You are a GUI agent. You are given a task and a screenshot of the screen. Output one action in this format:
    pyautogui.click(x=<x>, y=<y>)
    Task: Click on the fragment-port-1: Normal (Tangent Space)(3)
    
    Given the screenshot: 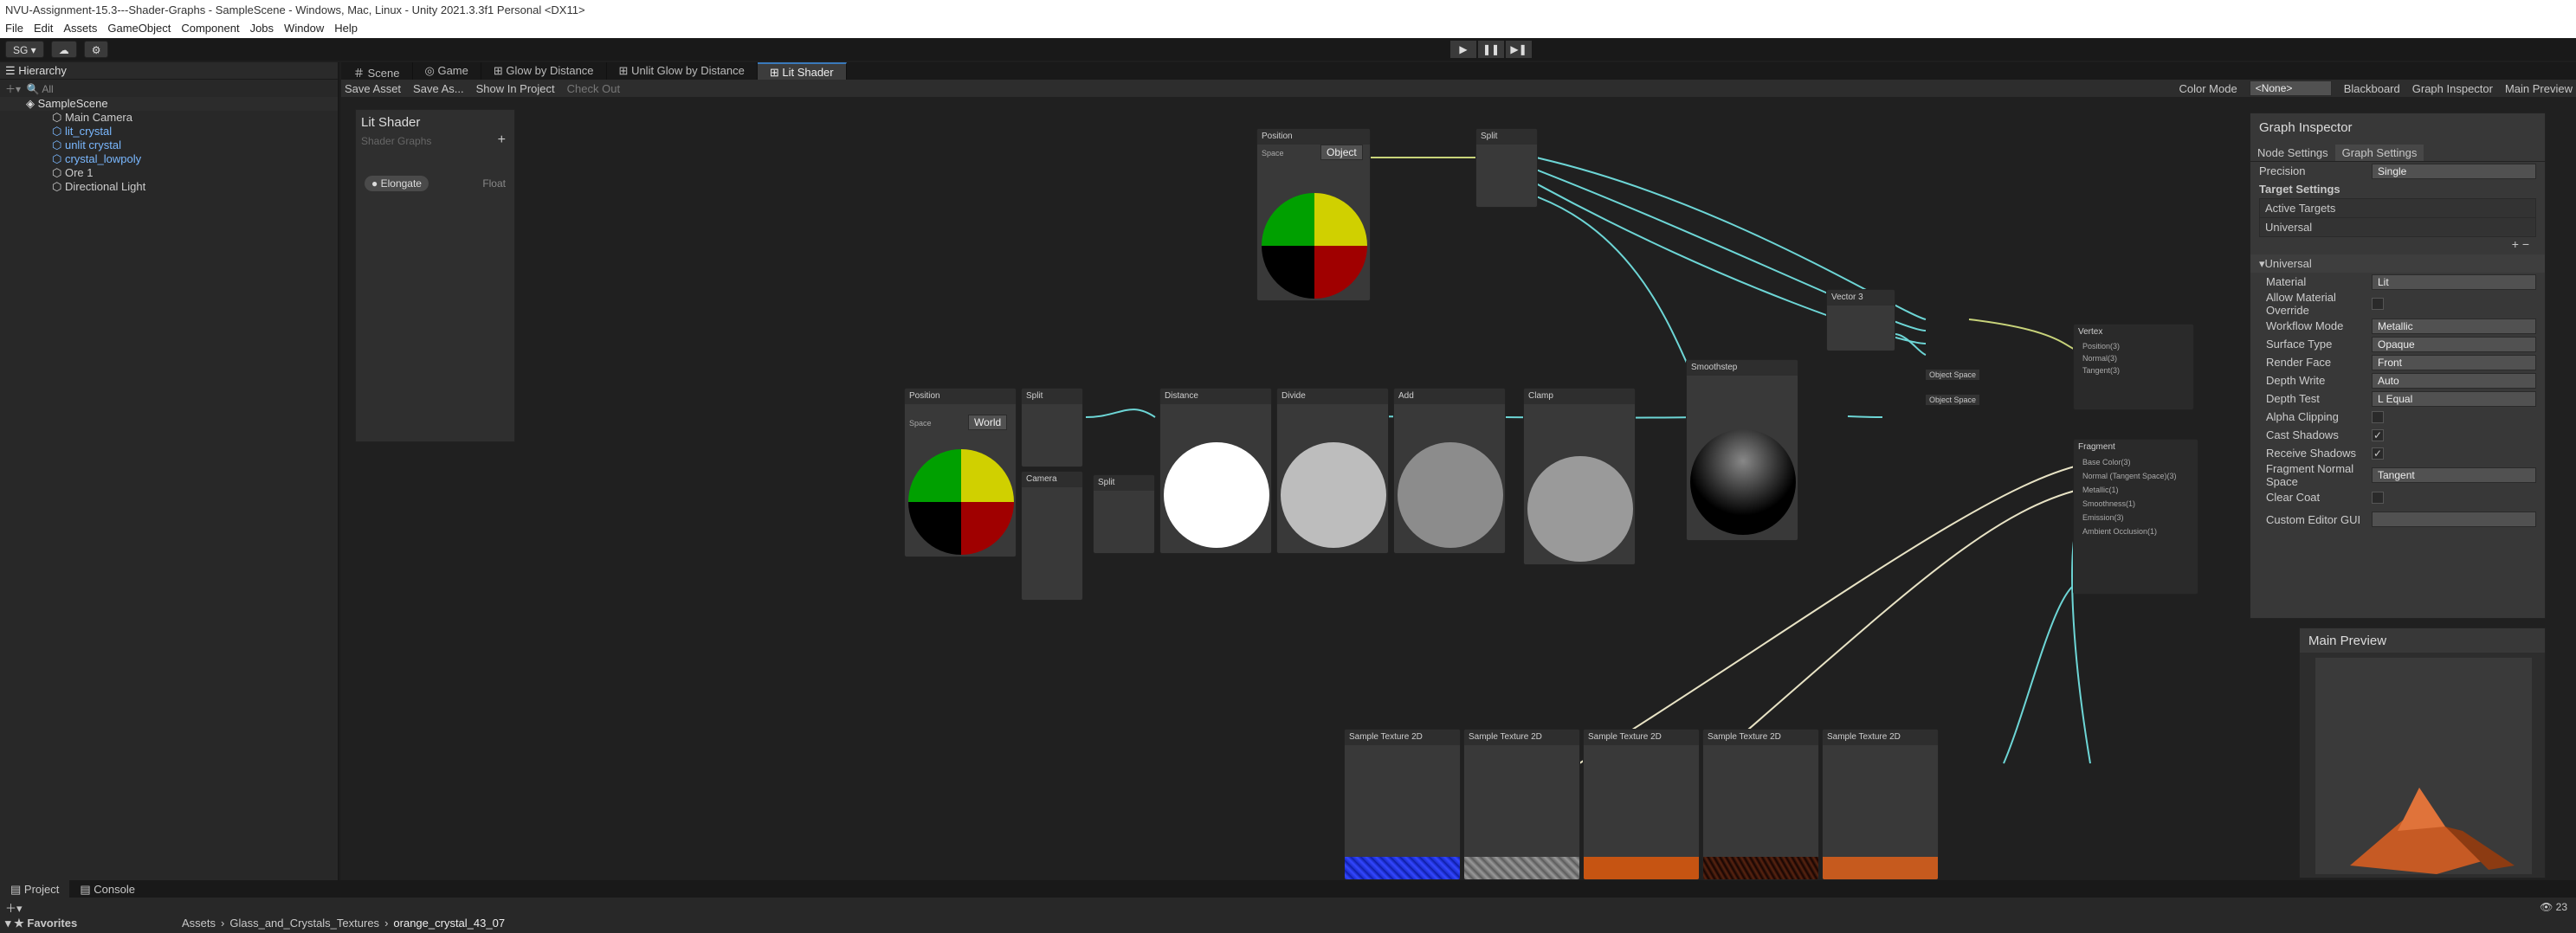 What is the action you would take?
    pyautogui.click(x=2136, y=476)
    